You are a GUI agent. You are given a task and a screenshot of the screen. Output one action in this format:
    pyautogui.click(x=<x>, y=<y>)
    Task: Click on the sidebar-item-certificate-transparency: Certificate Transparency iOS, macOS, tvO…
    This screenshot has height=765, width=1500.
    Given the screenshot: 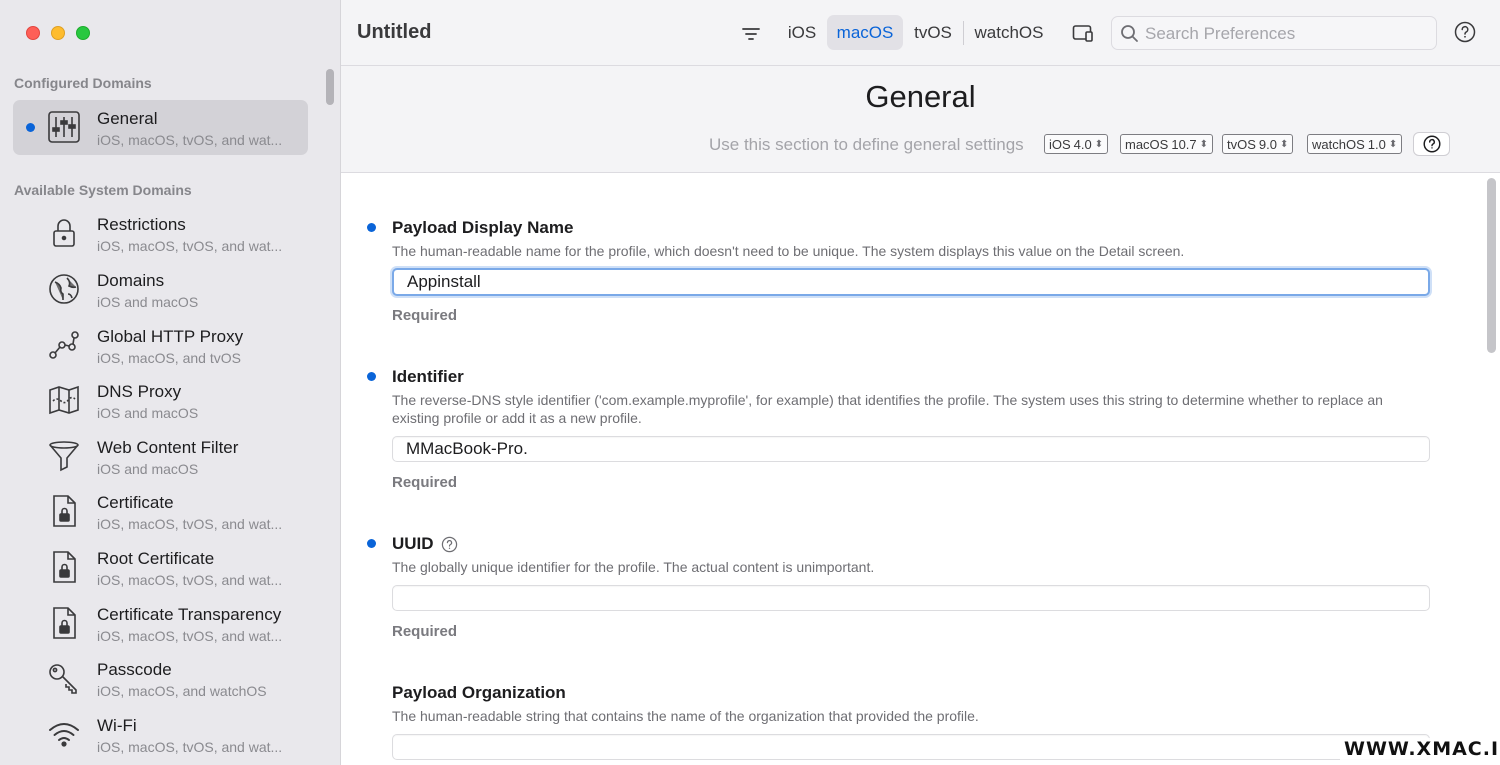 What is the action you would take?
    pyautogui.click(x=160, y=623)
    